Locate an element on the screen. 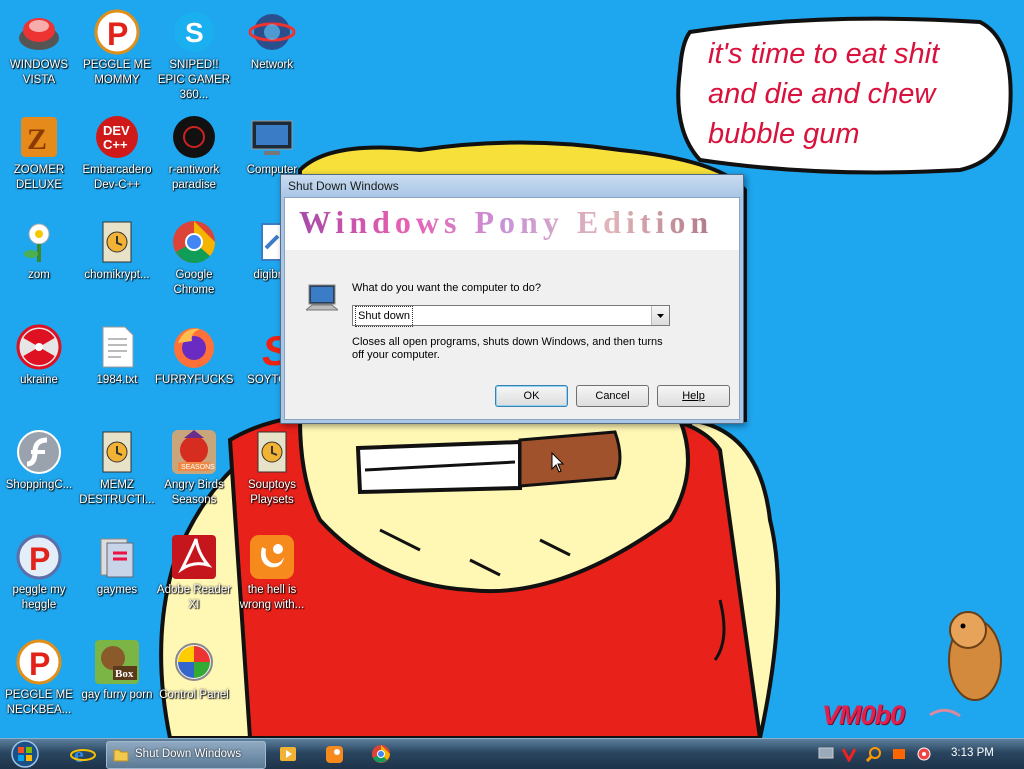  desktop-icon-angry-birds: SEASONS Angry Birds Seasons is located at coordinates (194, 468).